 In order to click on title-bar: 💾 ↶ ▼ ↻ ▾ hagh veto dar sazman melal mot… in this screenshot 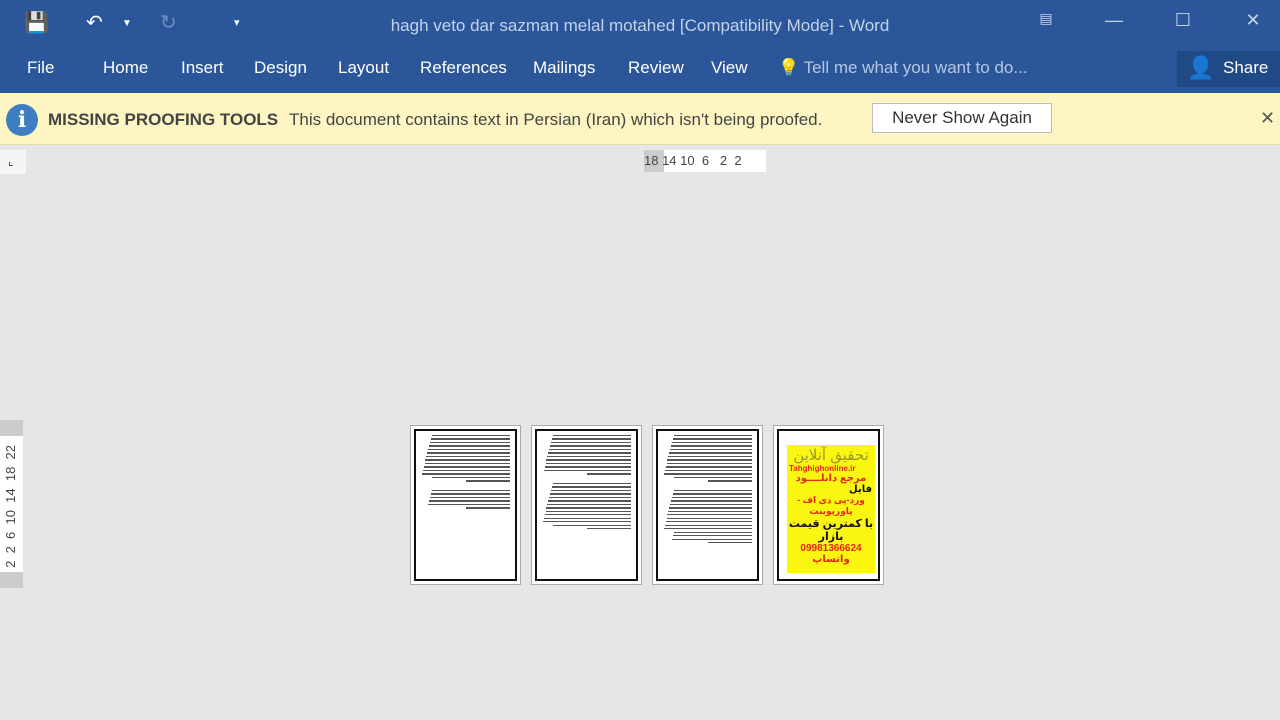, I will do `click(640, 24)`.